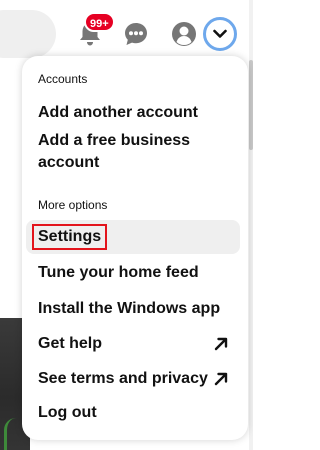 The width and height of the screenshot is (320, 450). Describe the element at coordinates (118, 272) in the screenshot. I see `tune-home-feed-label: Tune your home feed` at that location.